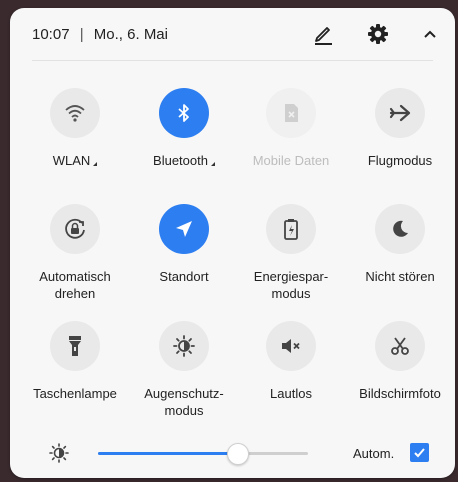 The height and width of the screenshot is (482, 458). What do you see at coordinates (232, 34) in the screenshot?
I see `status-header: 10:07 | Mo., 6. Mai` at bounding box center [232, 34].